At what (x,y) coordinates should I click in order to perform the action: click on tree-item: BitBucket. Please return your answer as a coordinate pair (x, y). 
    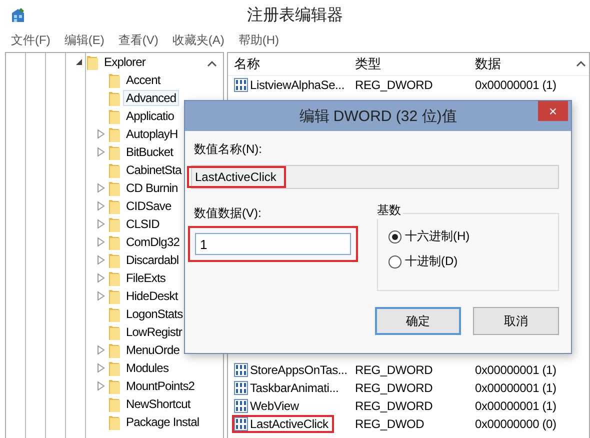
    Looking at the image, I should click on (149, 152).